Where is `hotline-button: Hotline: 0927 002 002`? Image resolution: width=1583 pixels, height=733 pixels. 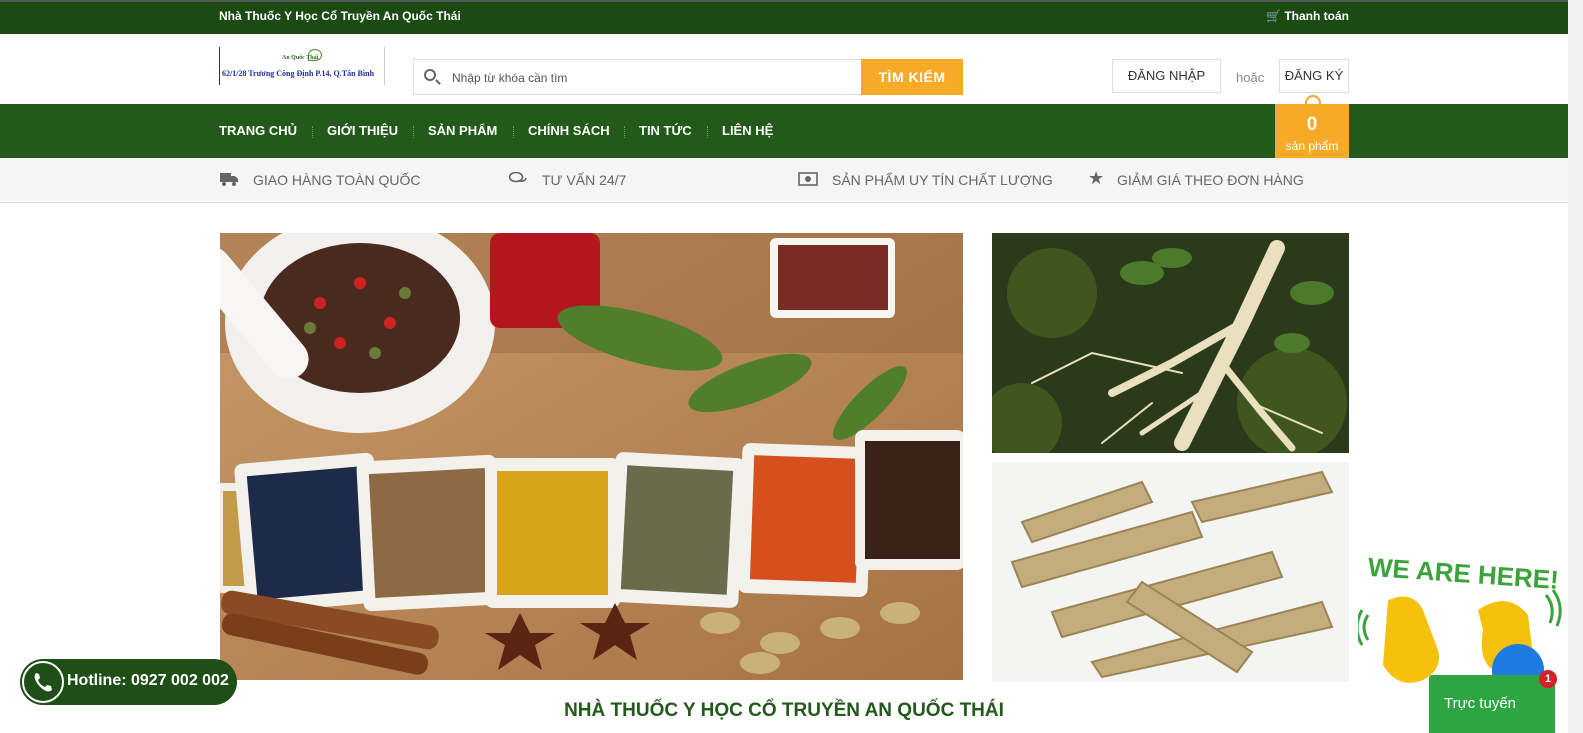
hotline-button: Hotline: 0927 002 002 is located at coordinates (128, 682).